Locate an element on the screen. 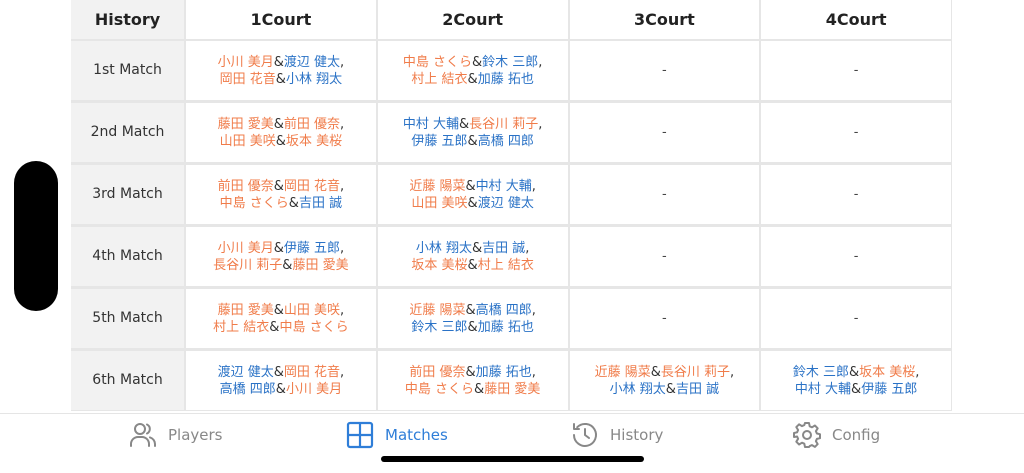  court-cell: 前田 優奈&岡田 花音, 中島 さくら&吉田 誠 is located at coordinates (281, 195).